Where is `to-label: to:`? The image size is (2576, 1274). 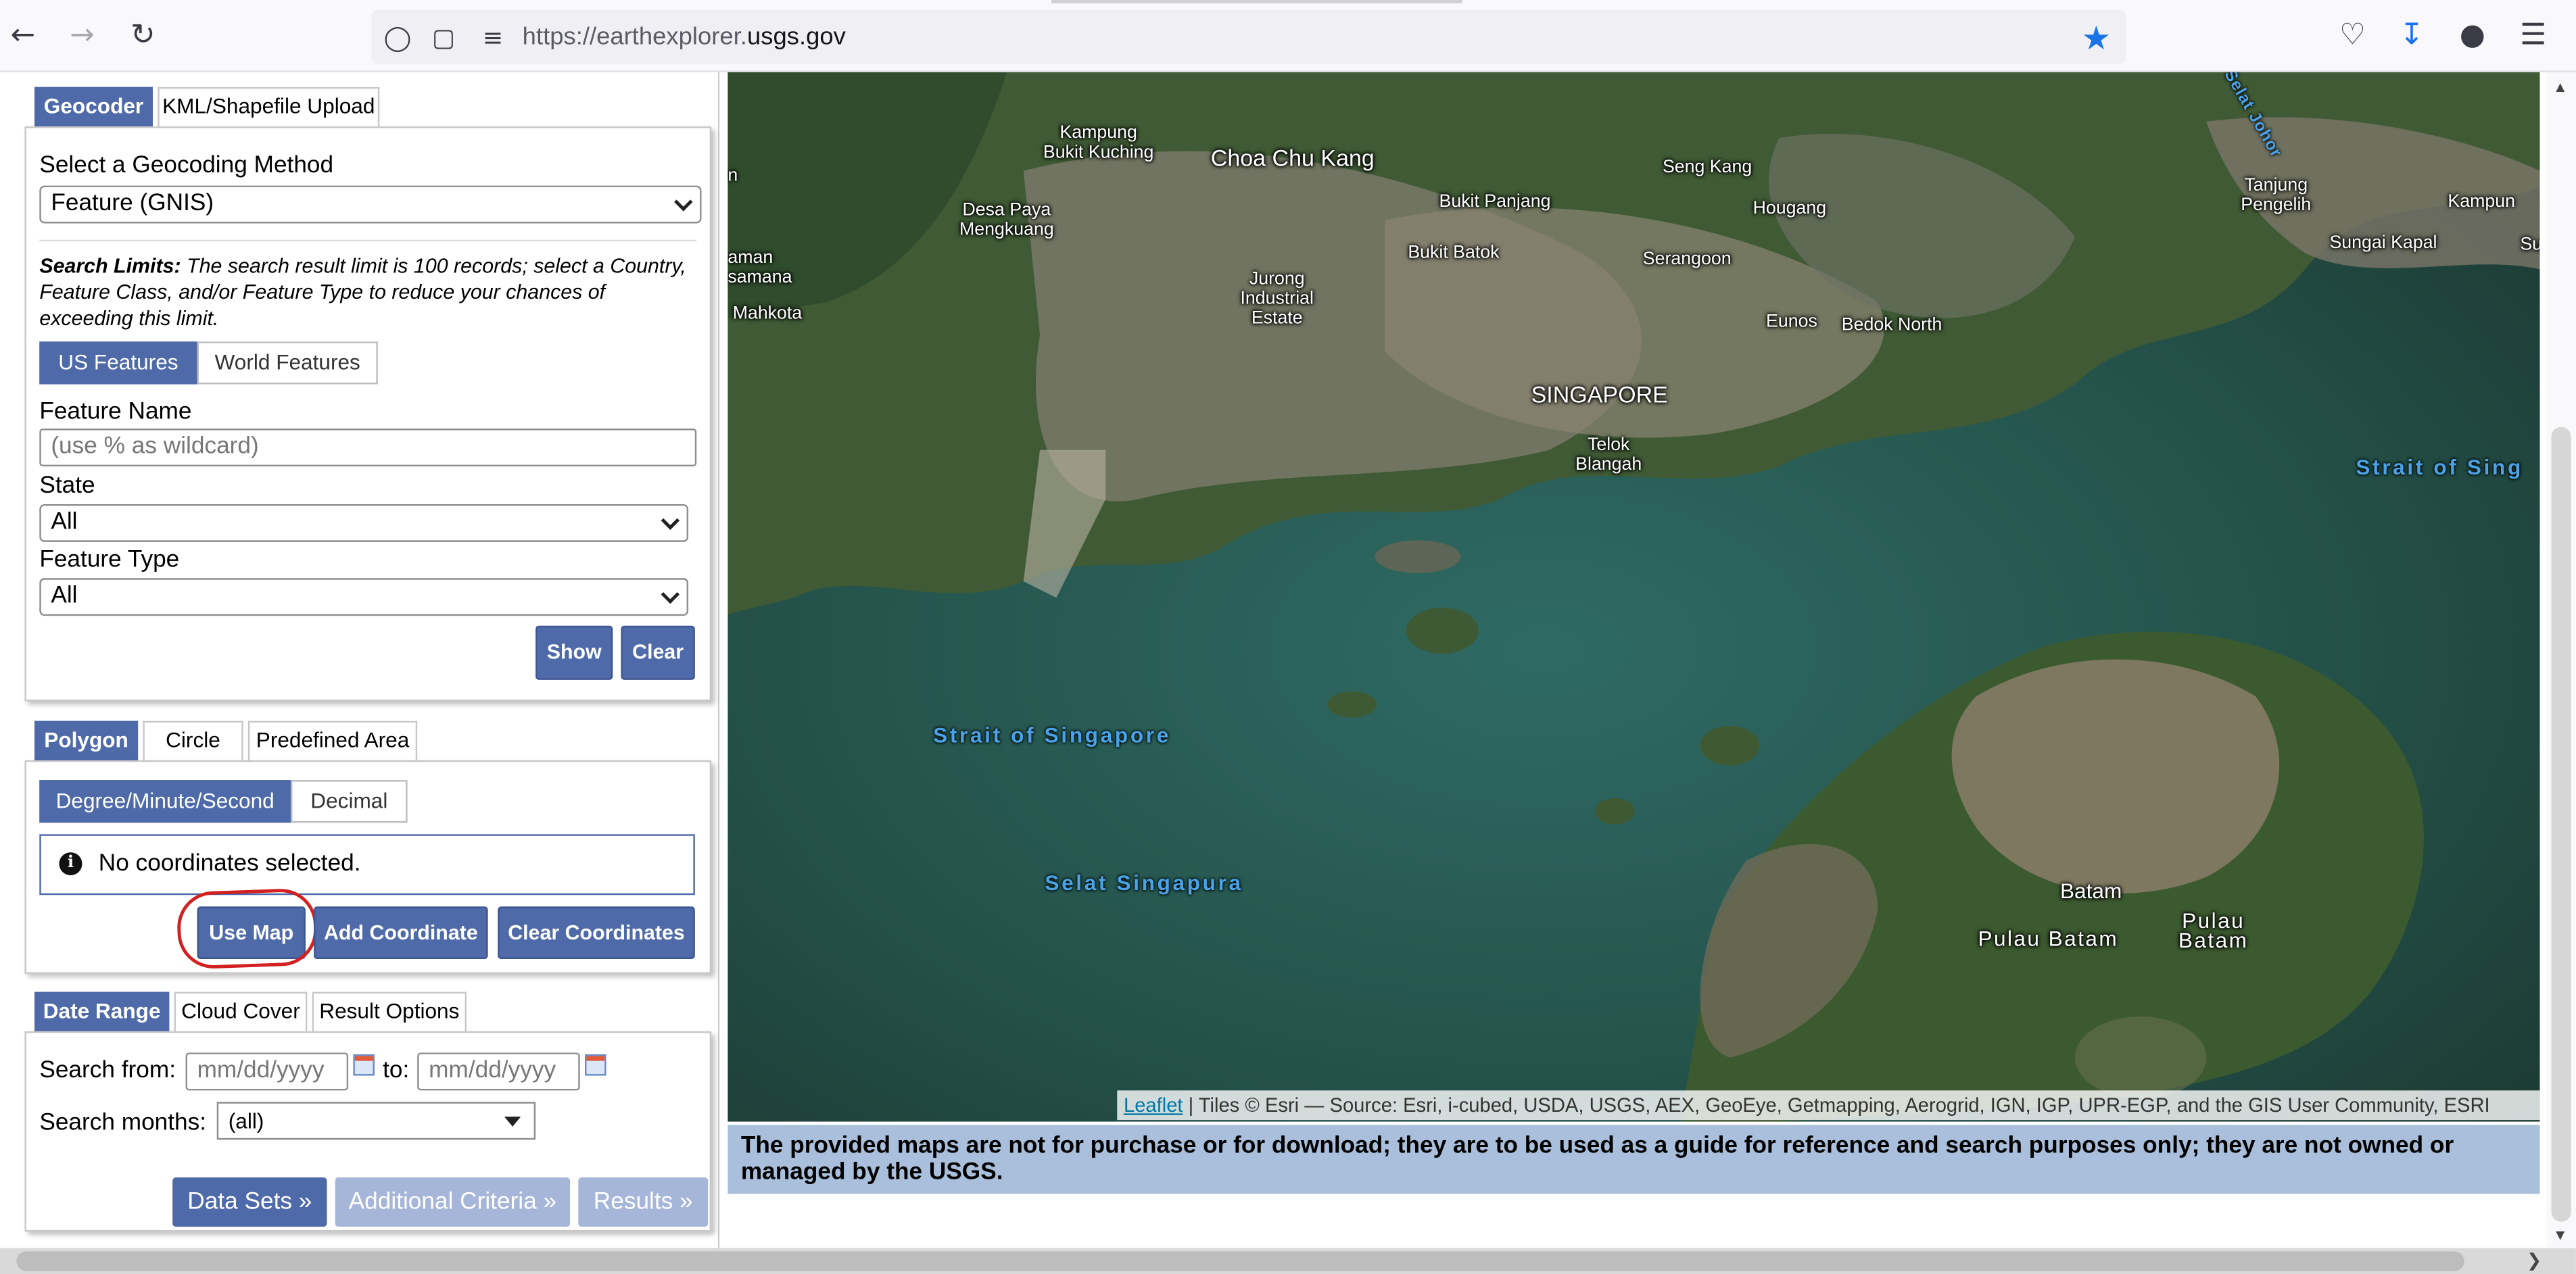
to-label: to: is located at coordinates (396, 1070).